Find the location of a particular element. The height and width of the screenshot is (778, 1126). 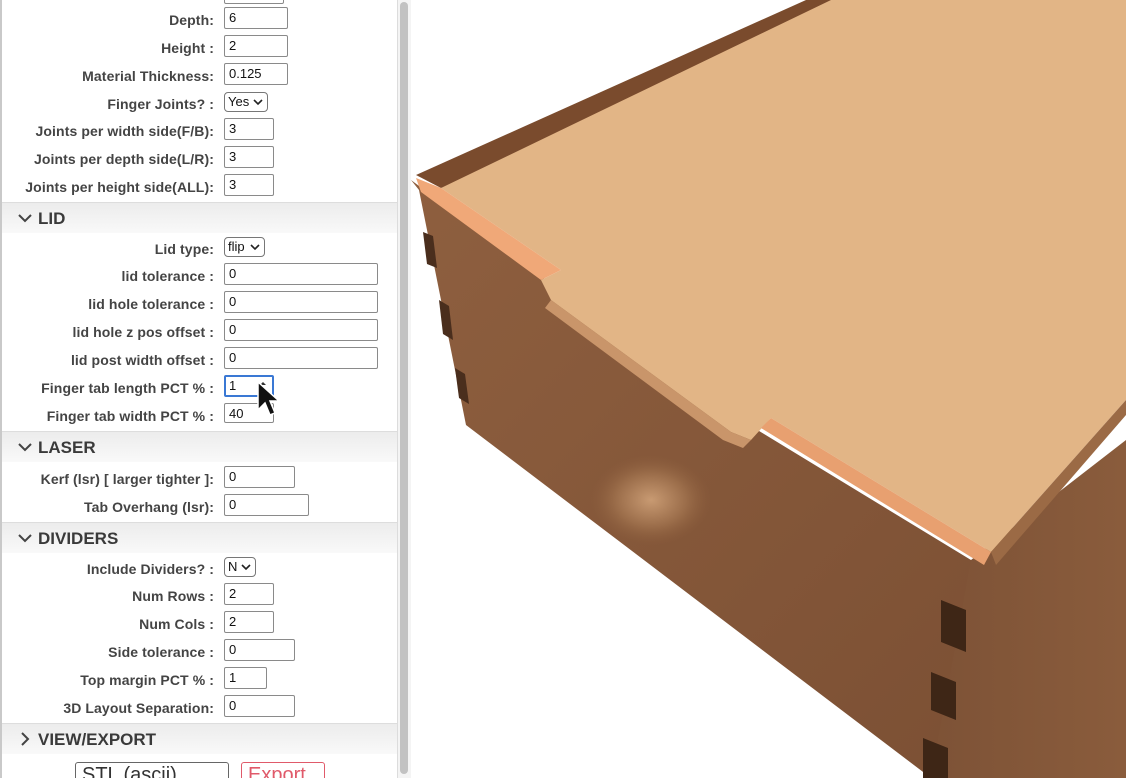

side-tolerance-label: Side tolerance : is located at coordinates (161, 652).